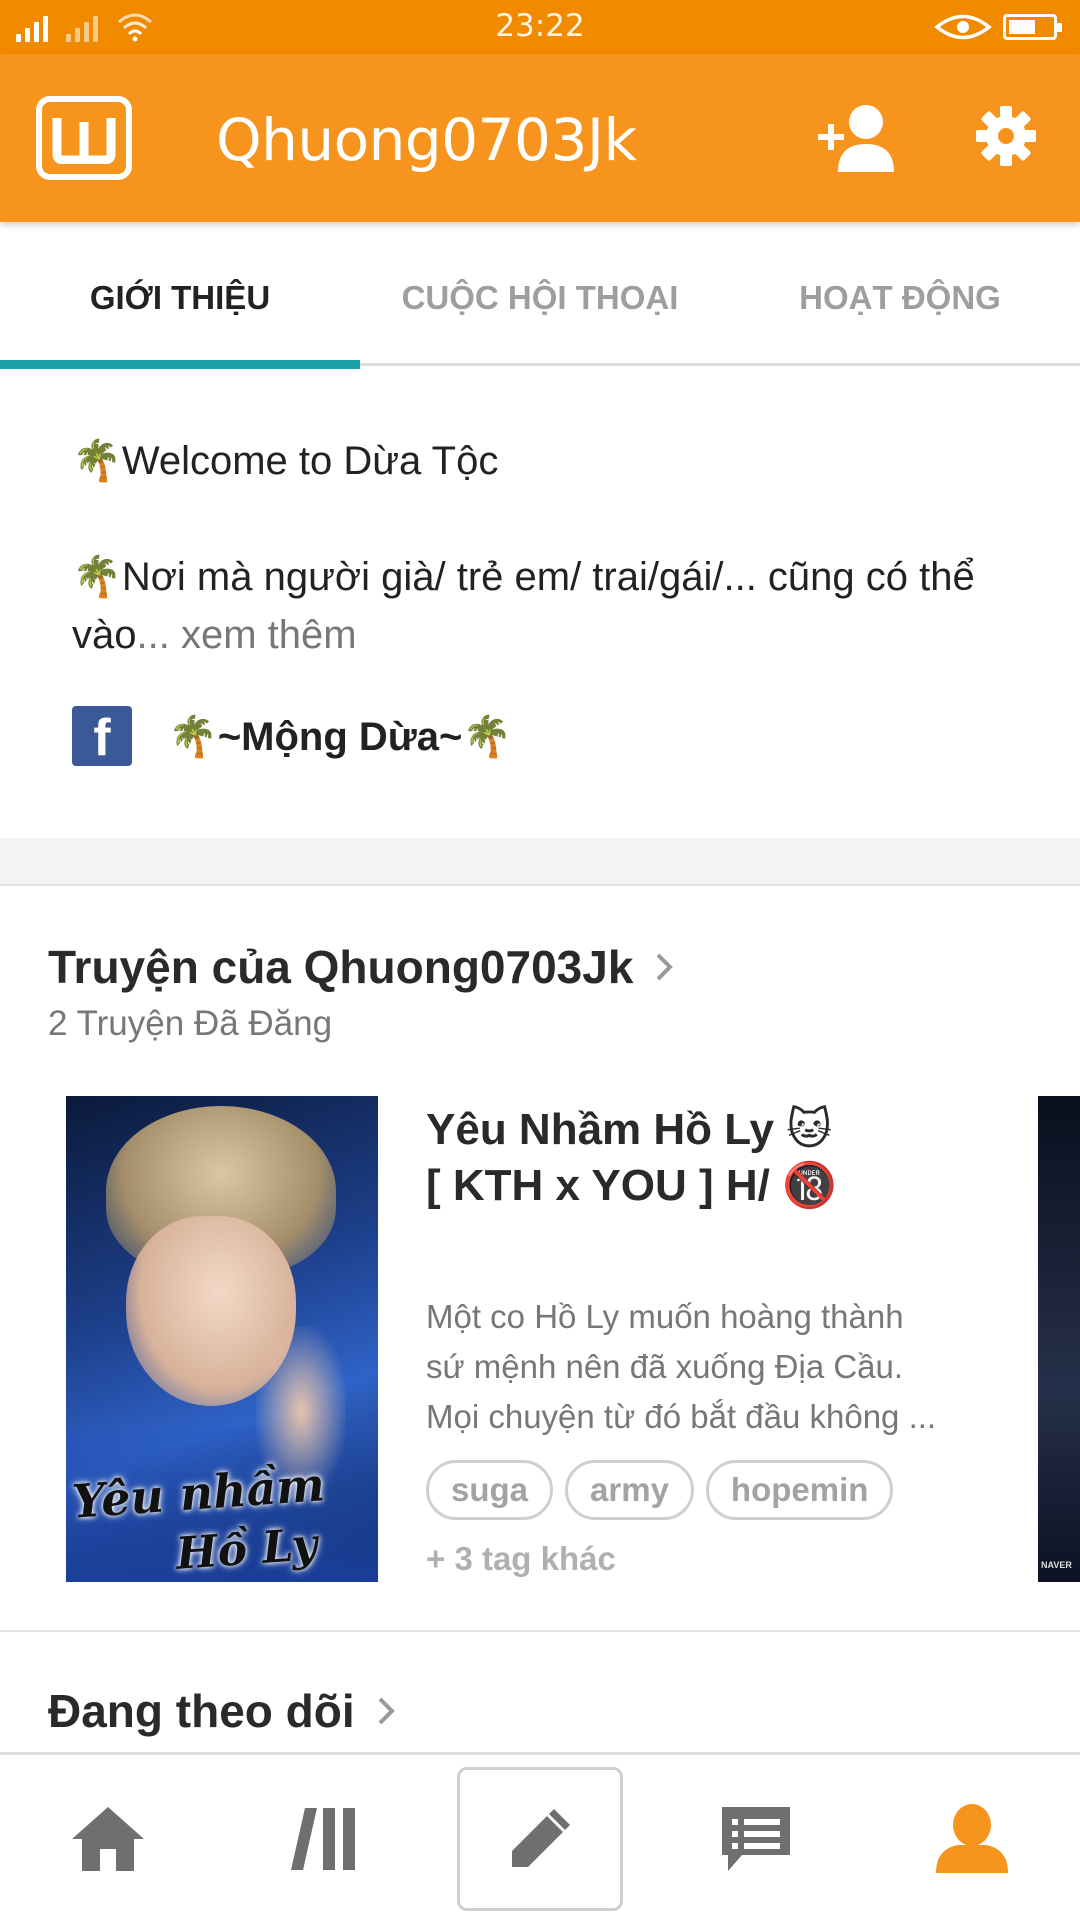 This screenshot has height=1920, width=1080. Describe the element at coordinates (341, 967) in the screenshot. I see `stories-title: Truyện của Qhuong0703Jk` at that location.